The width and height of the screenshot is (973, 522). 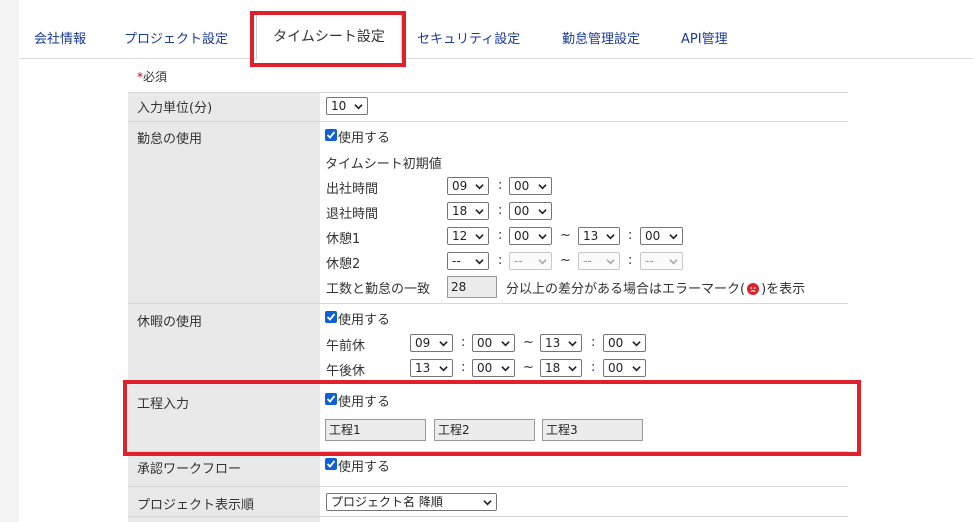 What do you see at coordinates (364, 138) in the screenshot?
I see `attendance-use-label: 使用する` at bounding box center [364, 138].